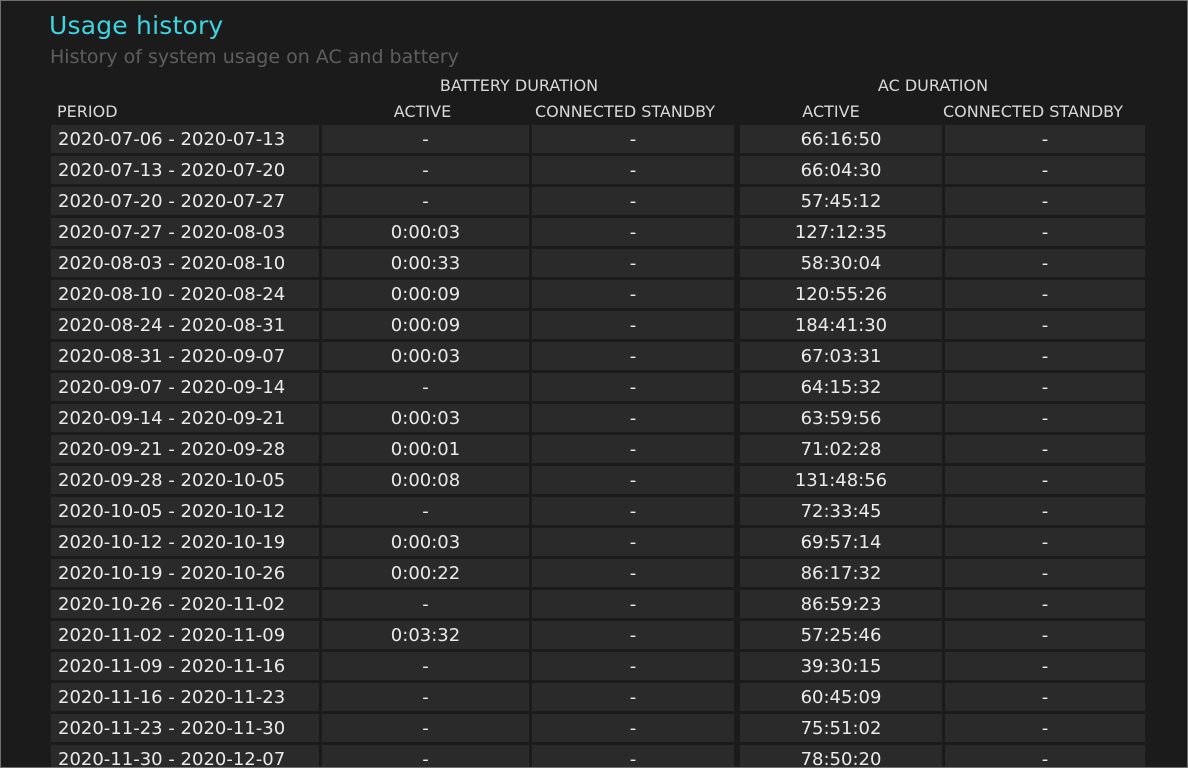 The width and height of the screenshot is (1188, 768). Describe the element at coordinates (842, 605) in the screenshot. I see `ac-active-cell: 86:59:23` at that location.